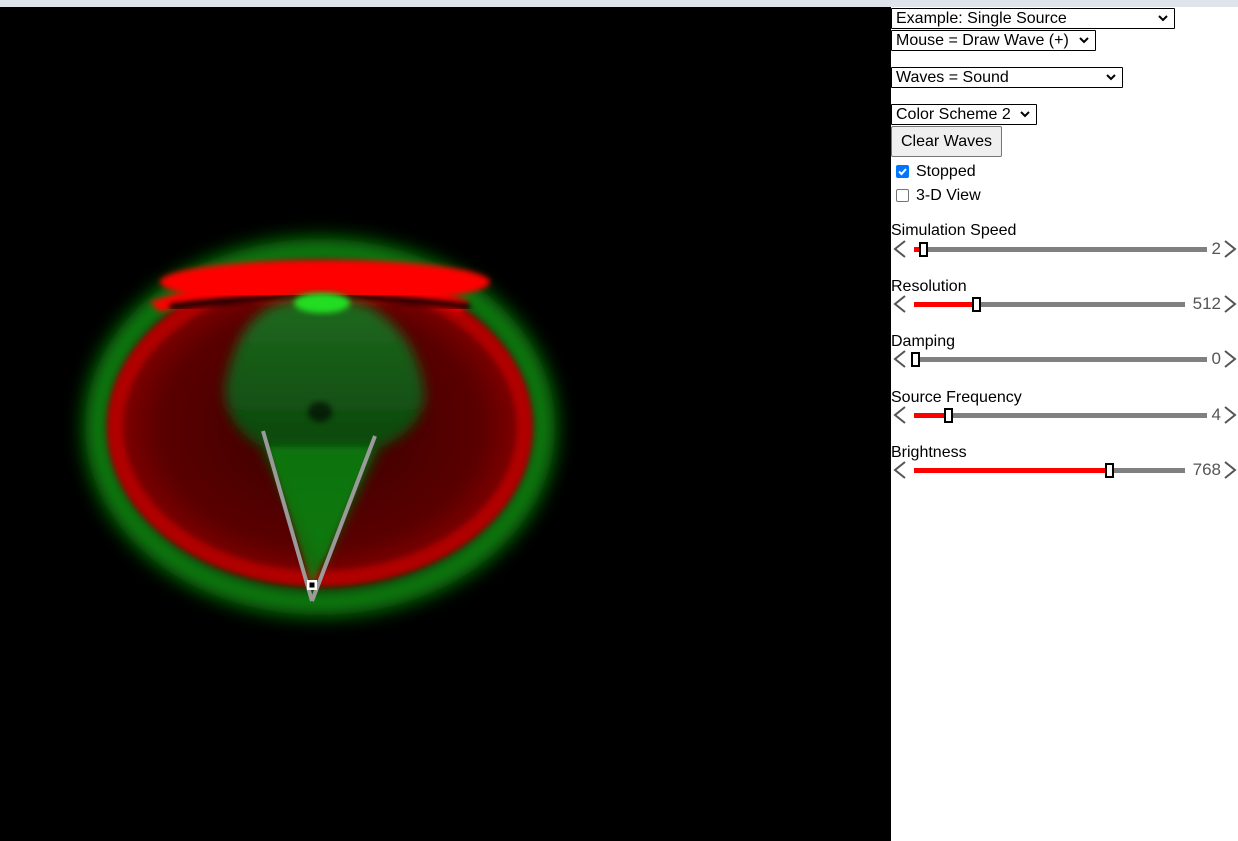 The height and width of the screenshot is (841, 1238). I want to click on color-scheme-value: Color Scheme 2, so click(953, 114).